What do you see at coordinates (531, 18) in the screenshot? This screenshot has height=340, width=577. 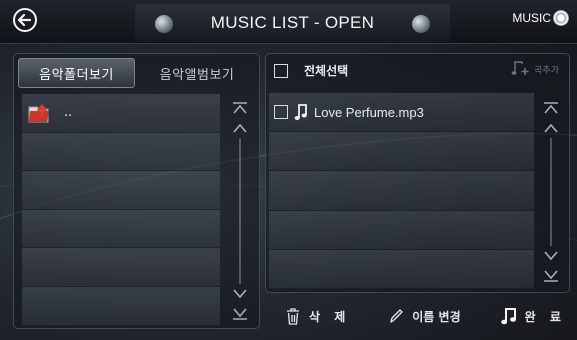 I see `music-logo-text: MUSIC` at bounding box center [531, 18].